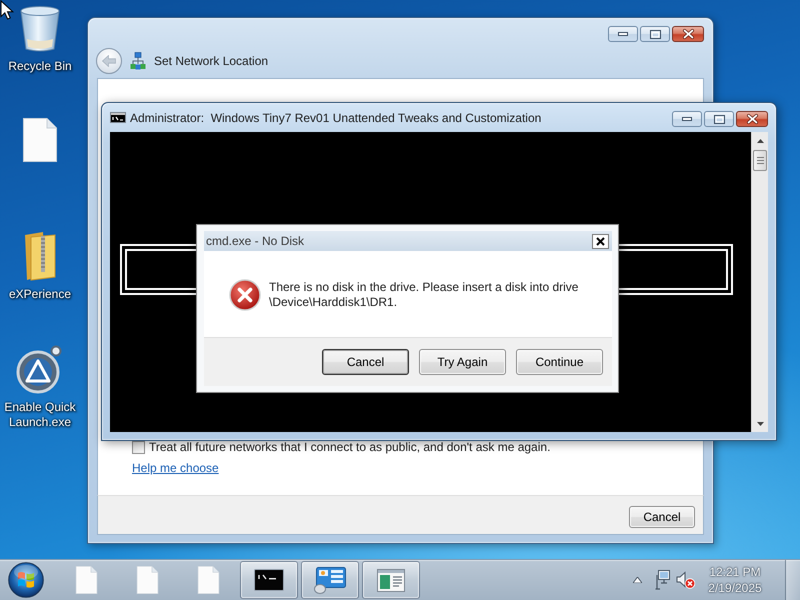 Image resolution: width=800 pixels, height=600 pixels. Describe the element at coordinates (760, 160) in the screenshot. I see `scroll-thumb` at that location.